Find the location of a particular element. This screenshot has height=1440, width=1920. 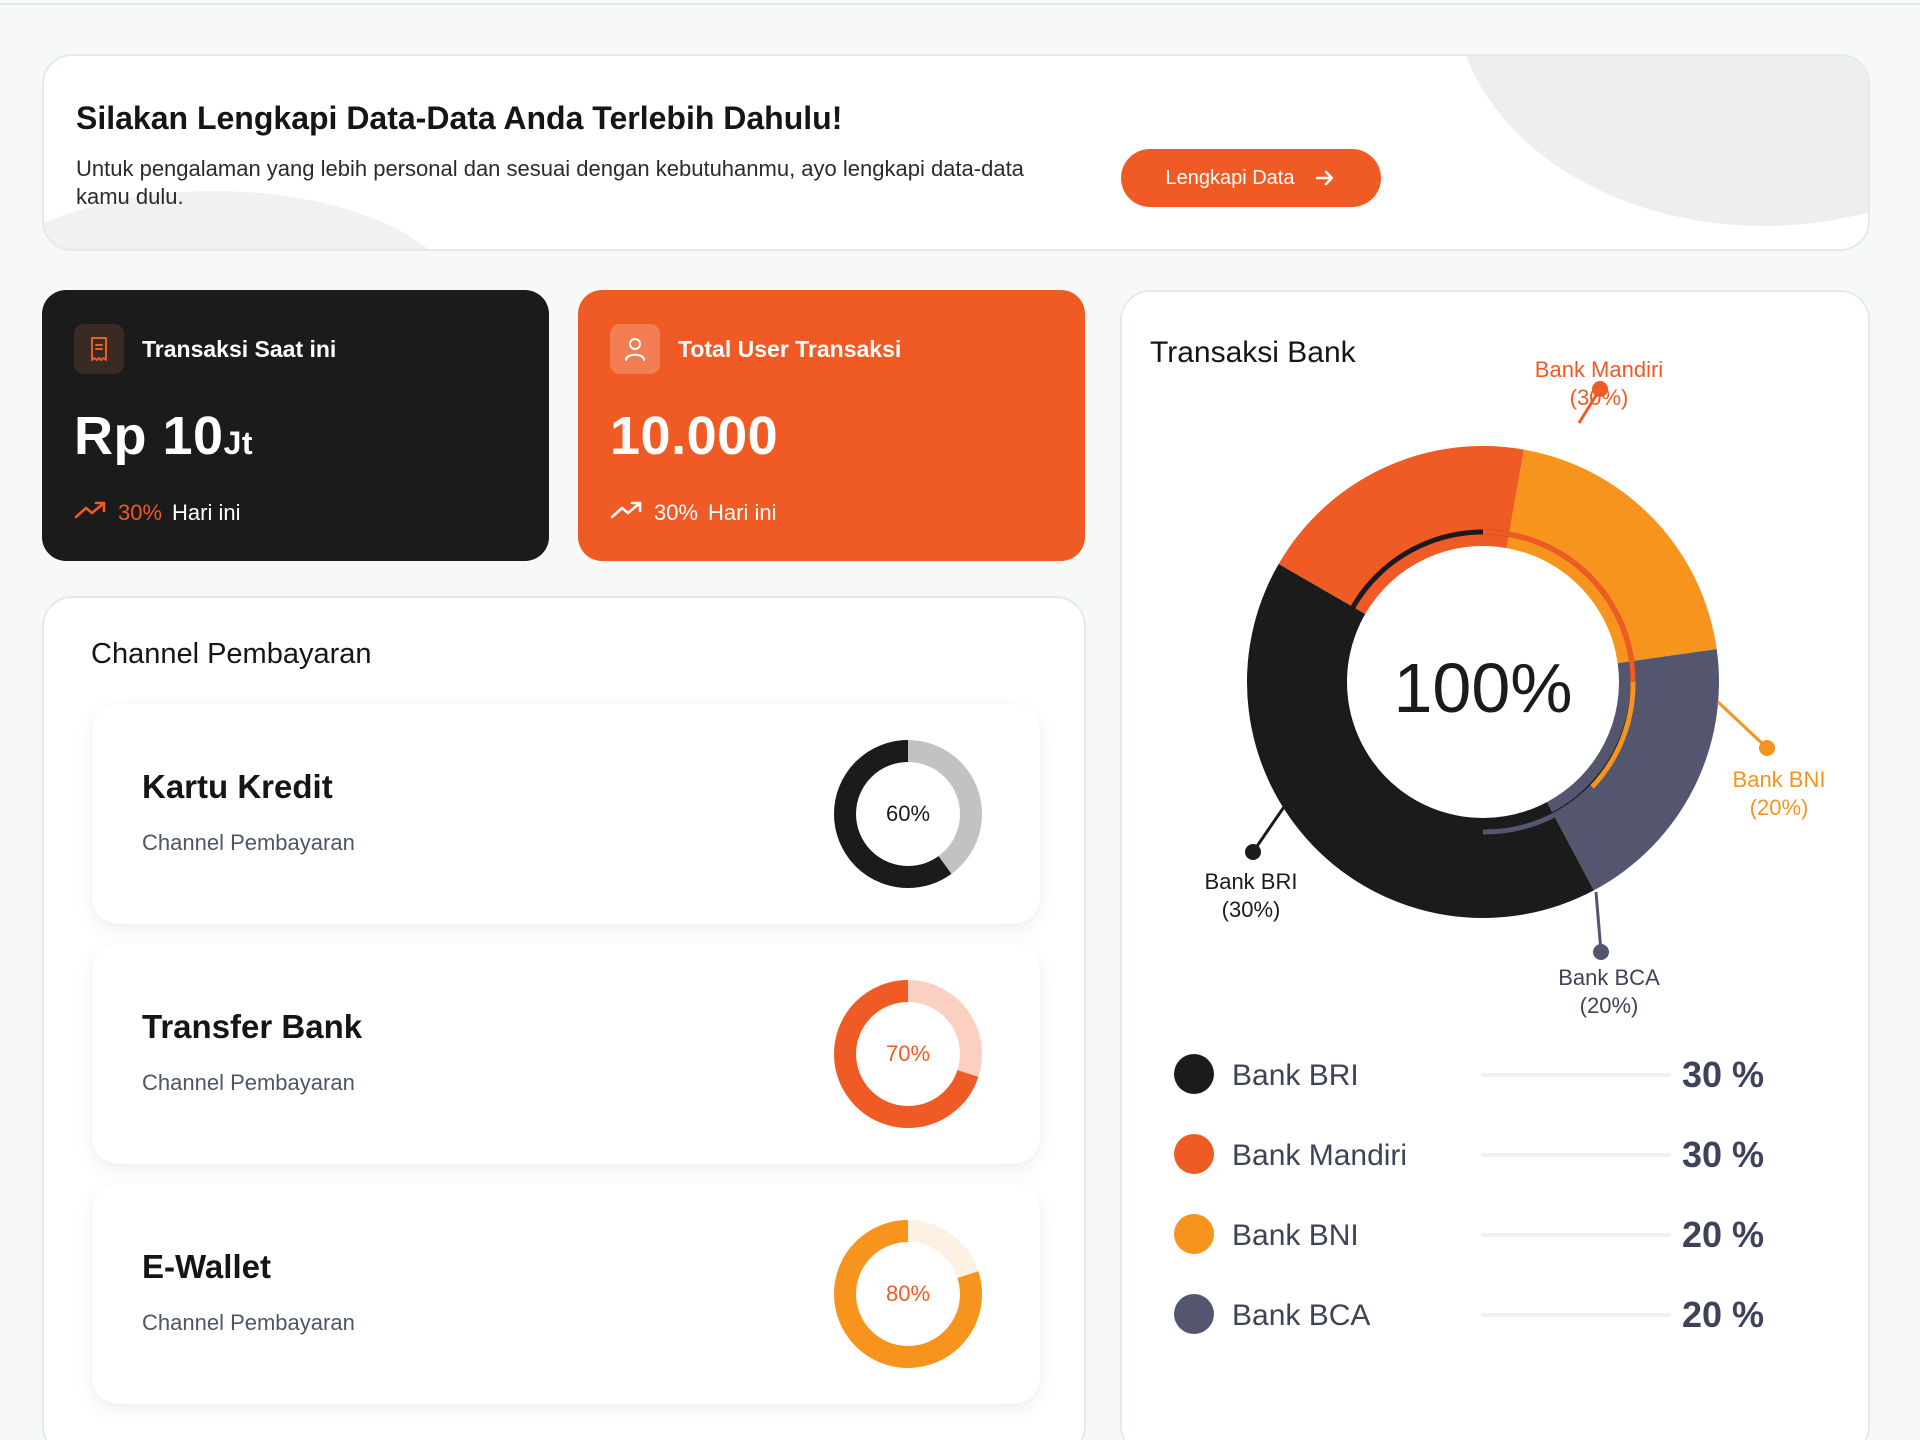

leader-line-bri is located at coordinates (1269, 828).